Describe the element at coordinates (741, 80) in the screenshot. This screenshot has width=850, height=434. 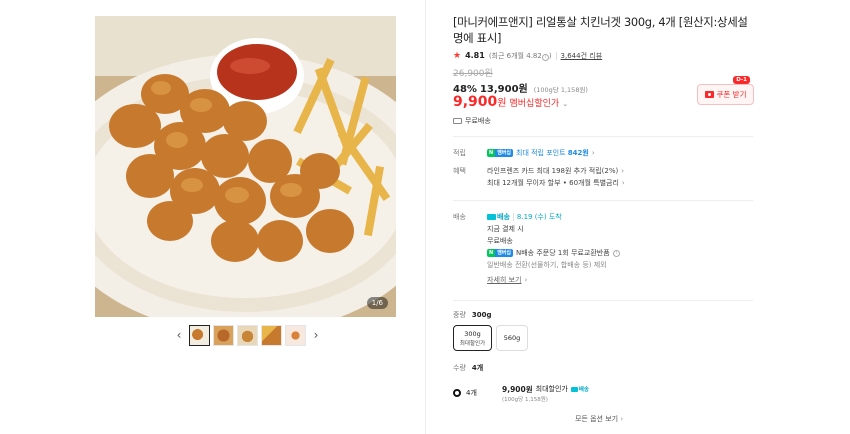
I see `coupon-dday-badge: D-1` at that location.